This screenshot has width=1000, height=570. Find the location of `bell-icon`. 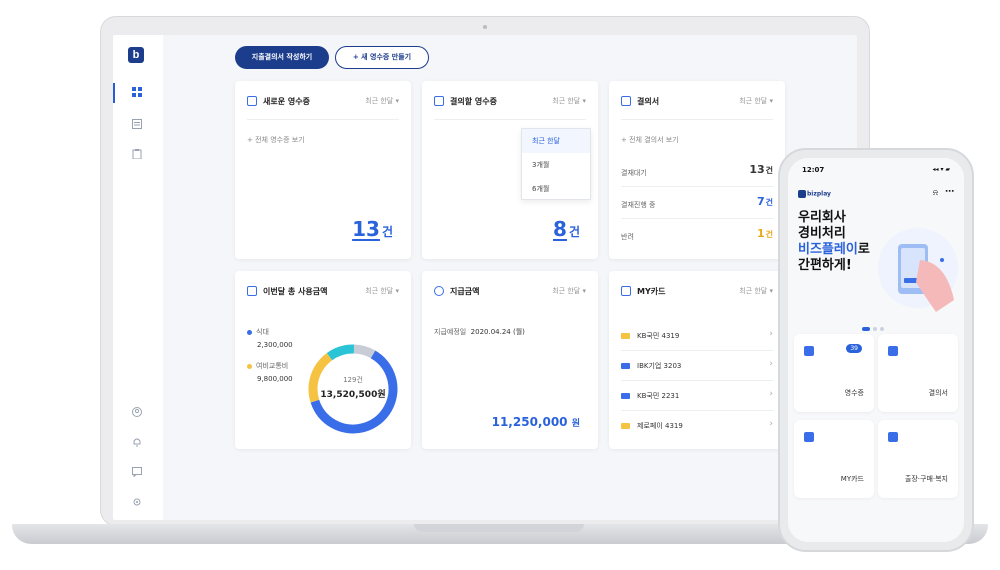

bell-icon is located at coordinates (137, 442).